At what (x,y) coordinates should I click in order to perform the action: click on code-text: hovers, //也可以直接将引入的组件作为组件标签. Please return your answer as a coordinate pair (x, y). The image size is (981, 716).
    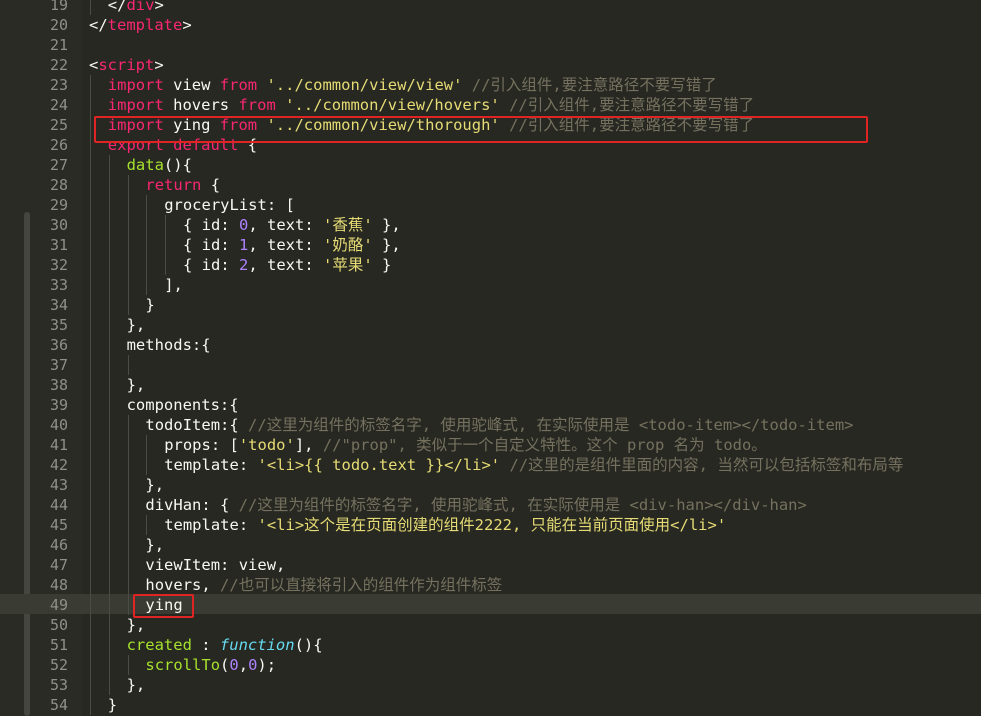
    Looking at the image, I should click on (323, 585).